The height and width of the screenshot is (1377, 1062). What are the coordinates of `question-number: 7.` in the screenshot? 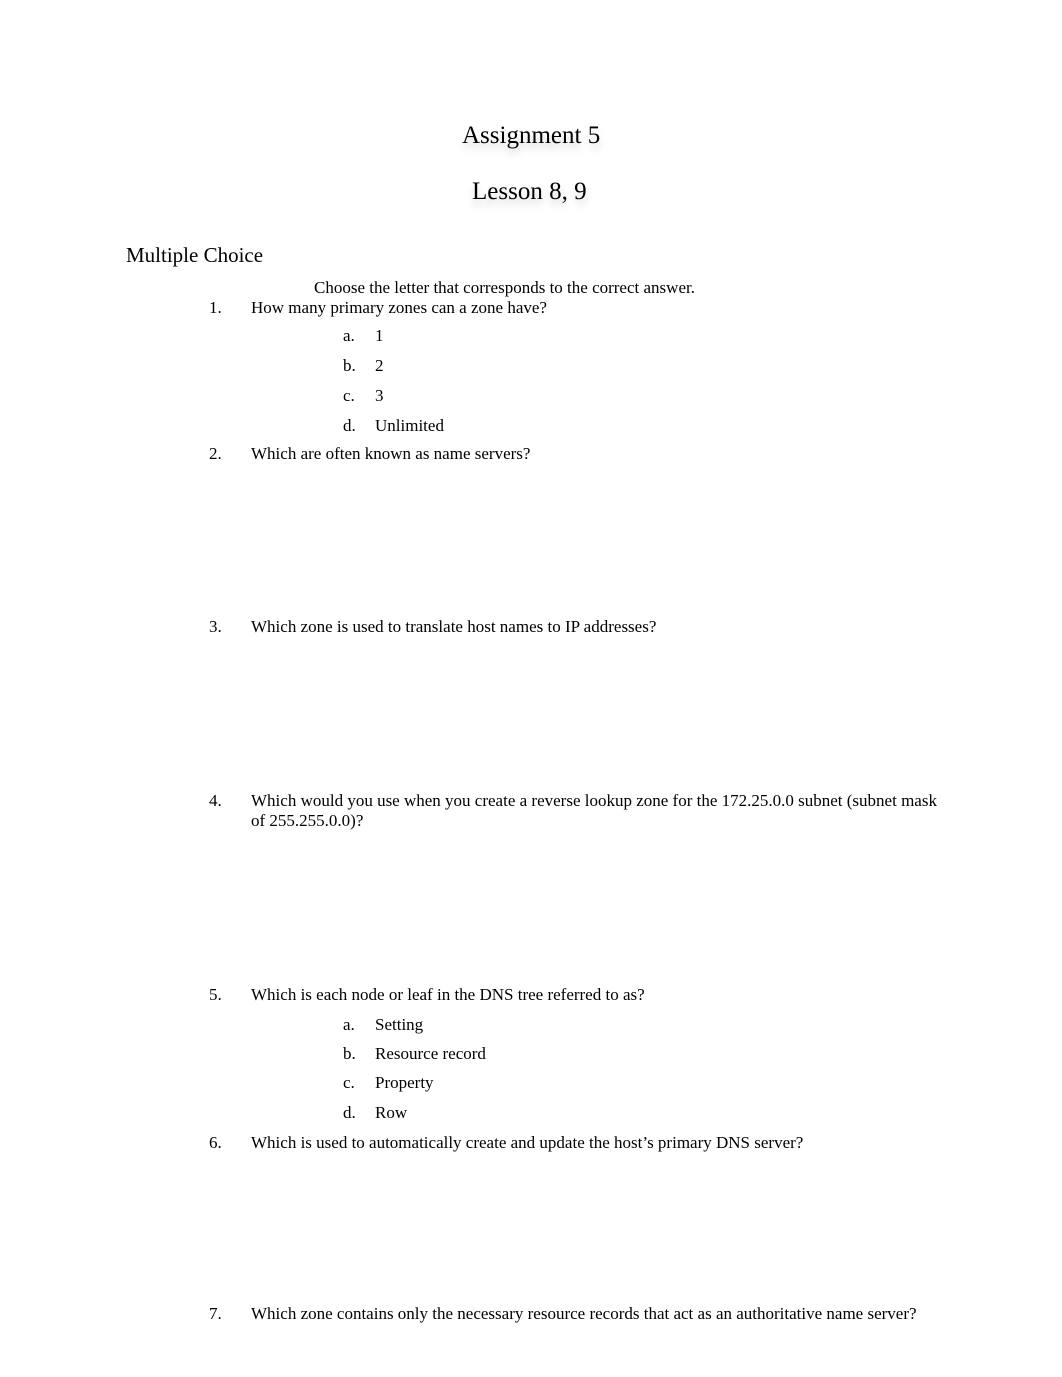 It's located at (215, 1313).